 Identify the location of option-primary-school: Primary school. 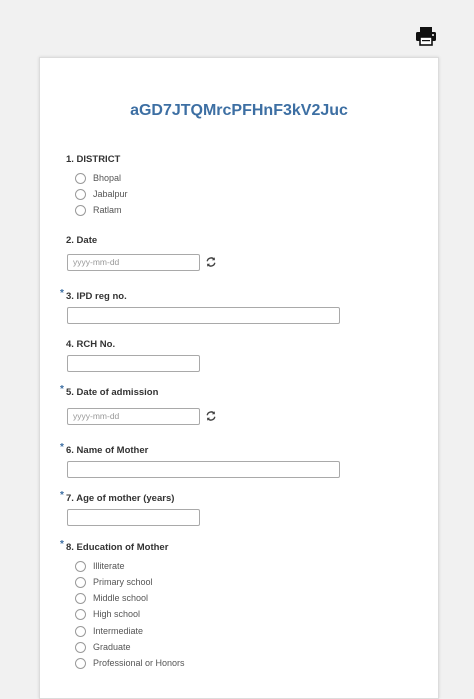
(114, 582).